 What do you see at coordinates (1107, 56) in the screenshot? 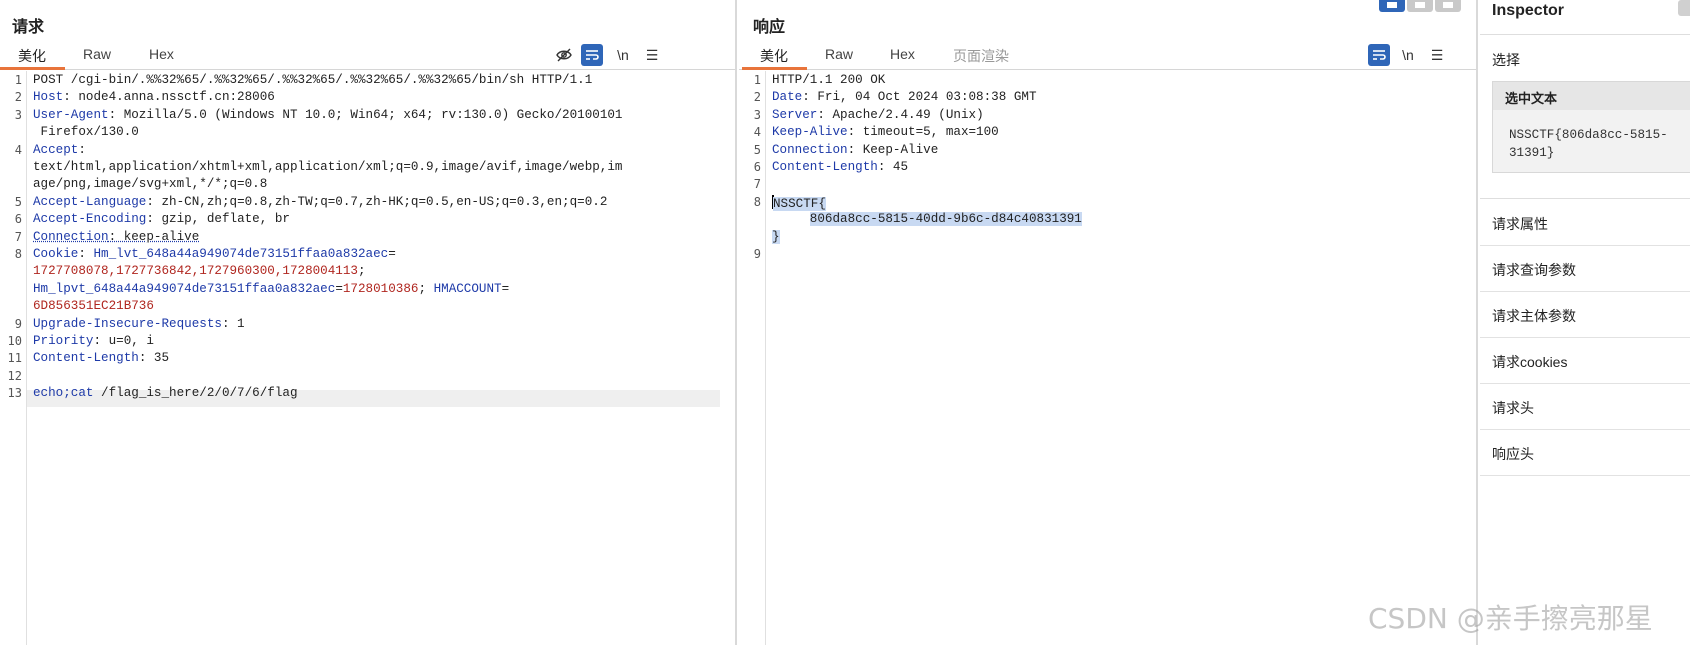
I see `response-tabs: 美化 Raw Hex 页面渲染` at bounding box center [1107, 56].